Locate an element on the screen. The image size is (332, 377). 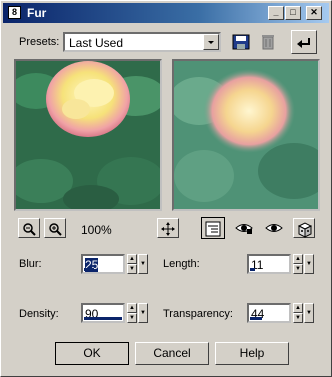
minimize-button: _ is located at coordinates (276, 13).